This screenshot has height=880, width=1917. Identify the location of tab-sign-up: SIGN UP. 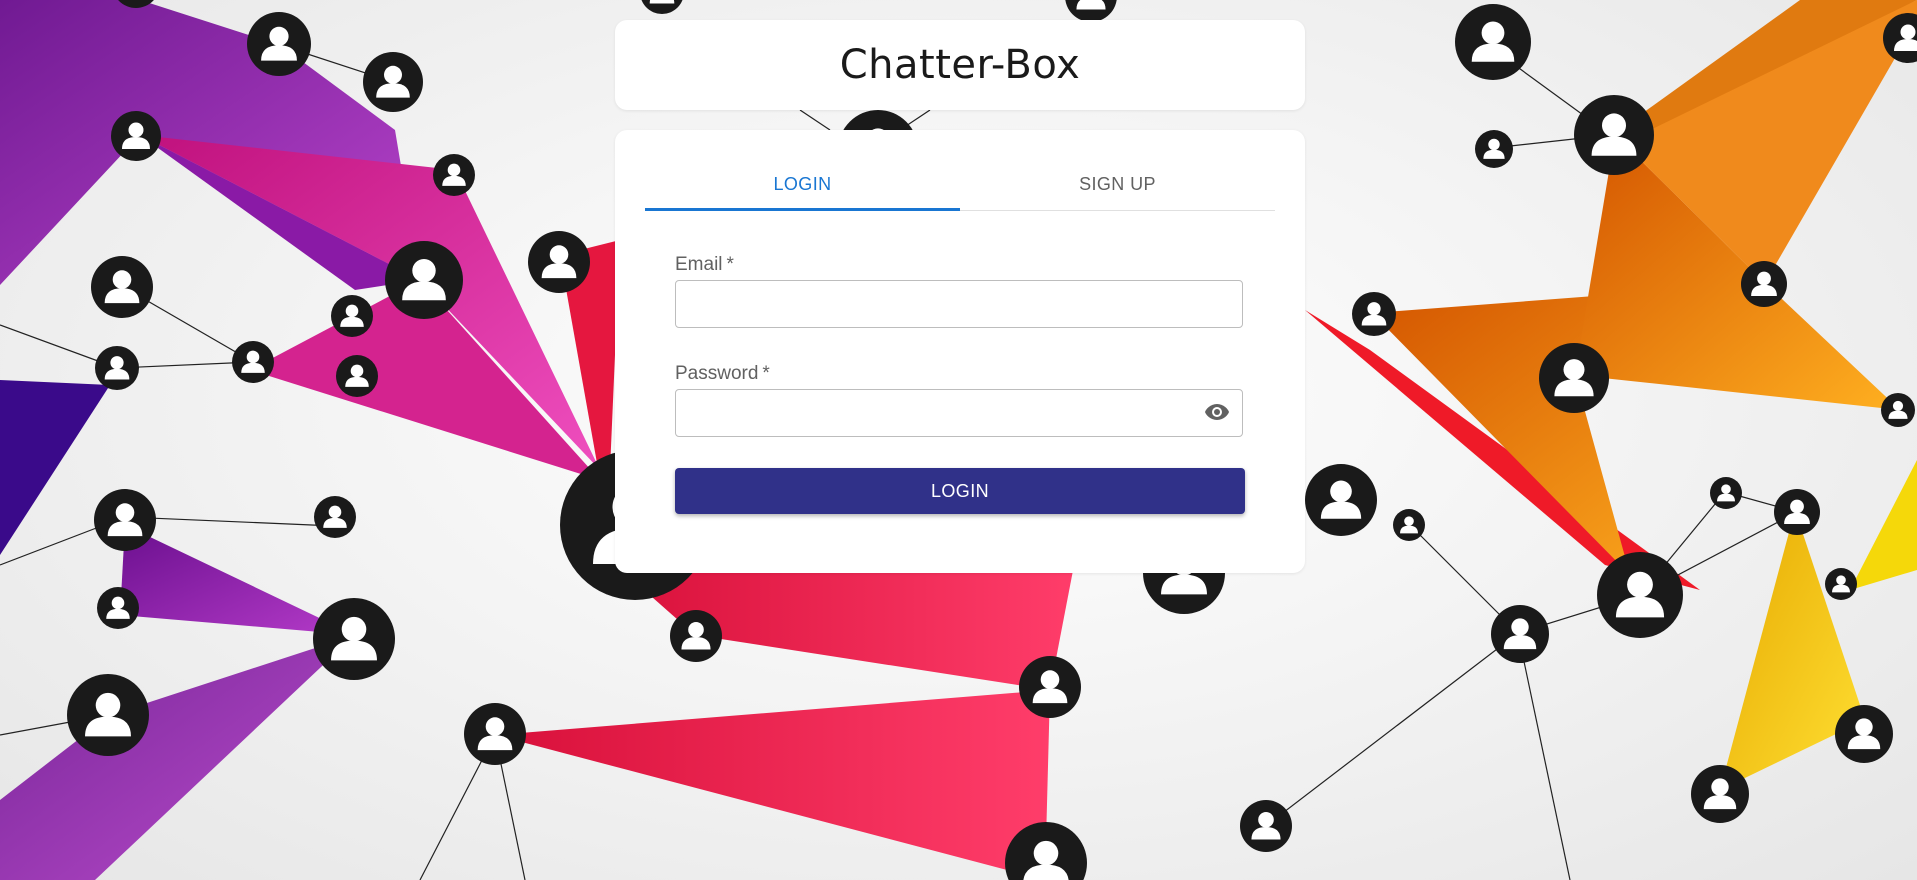
(1117, 184).